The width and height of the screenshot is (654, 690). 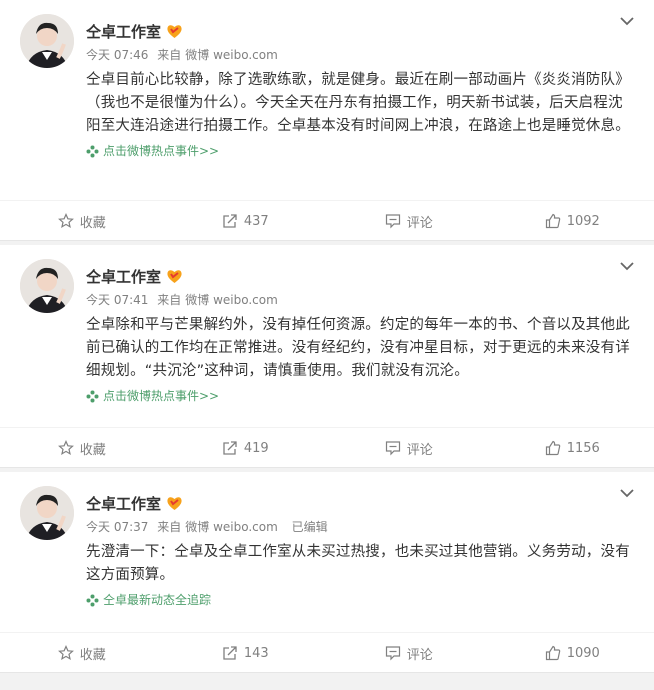 I want to click on like-button: 1092, so click(x=572, y=221).